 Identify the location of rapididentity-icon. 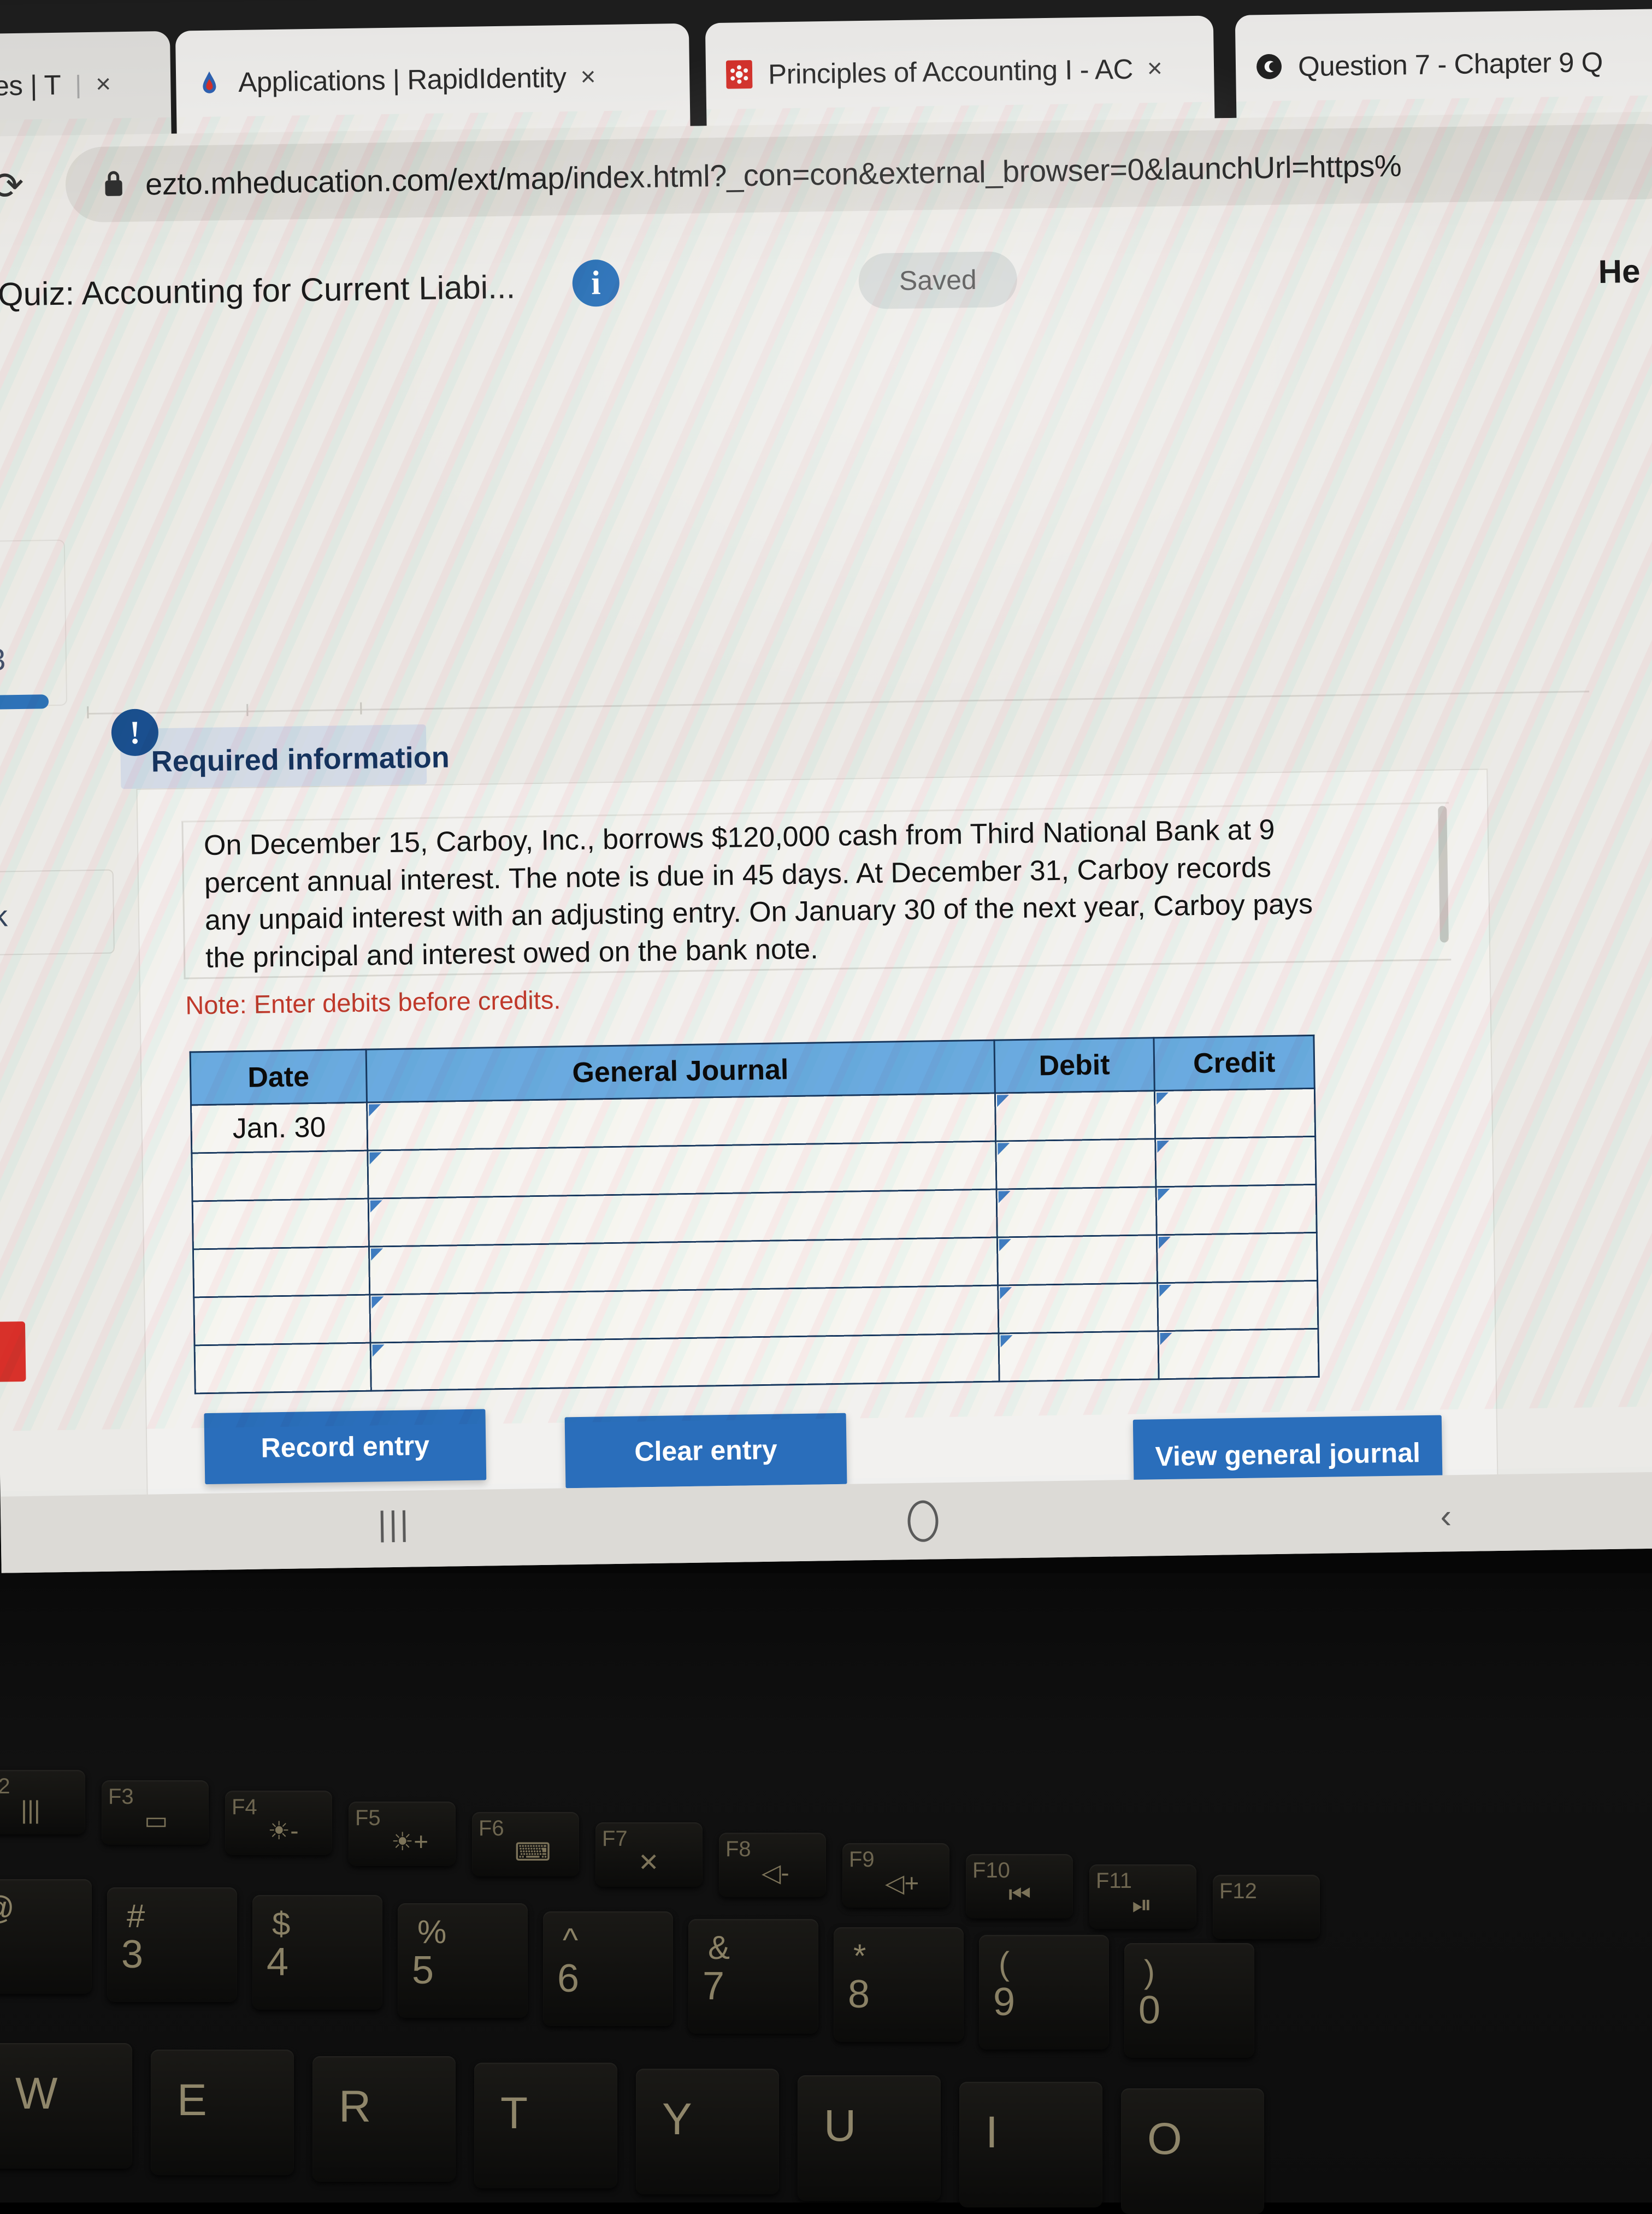
(209, 82).